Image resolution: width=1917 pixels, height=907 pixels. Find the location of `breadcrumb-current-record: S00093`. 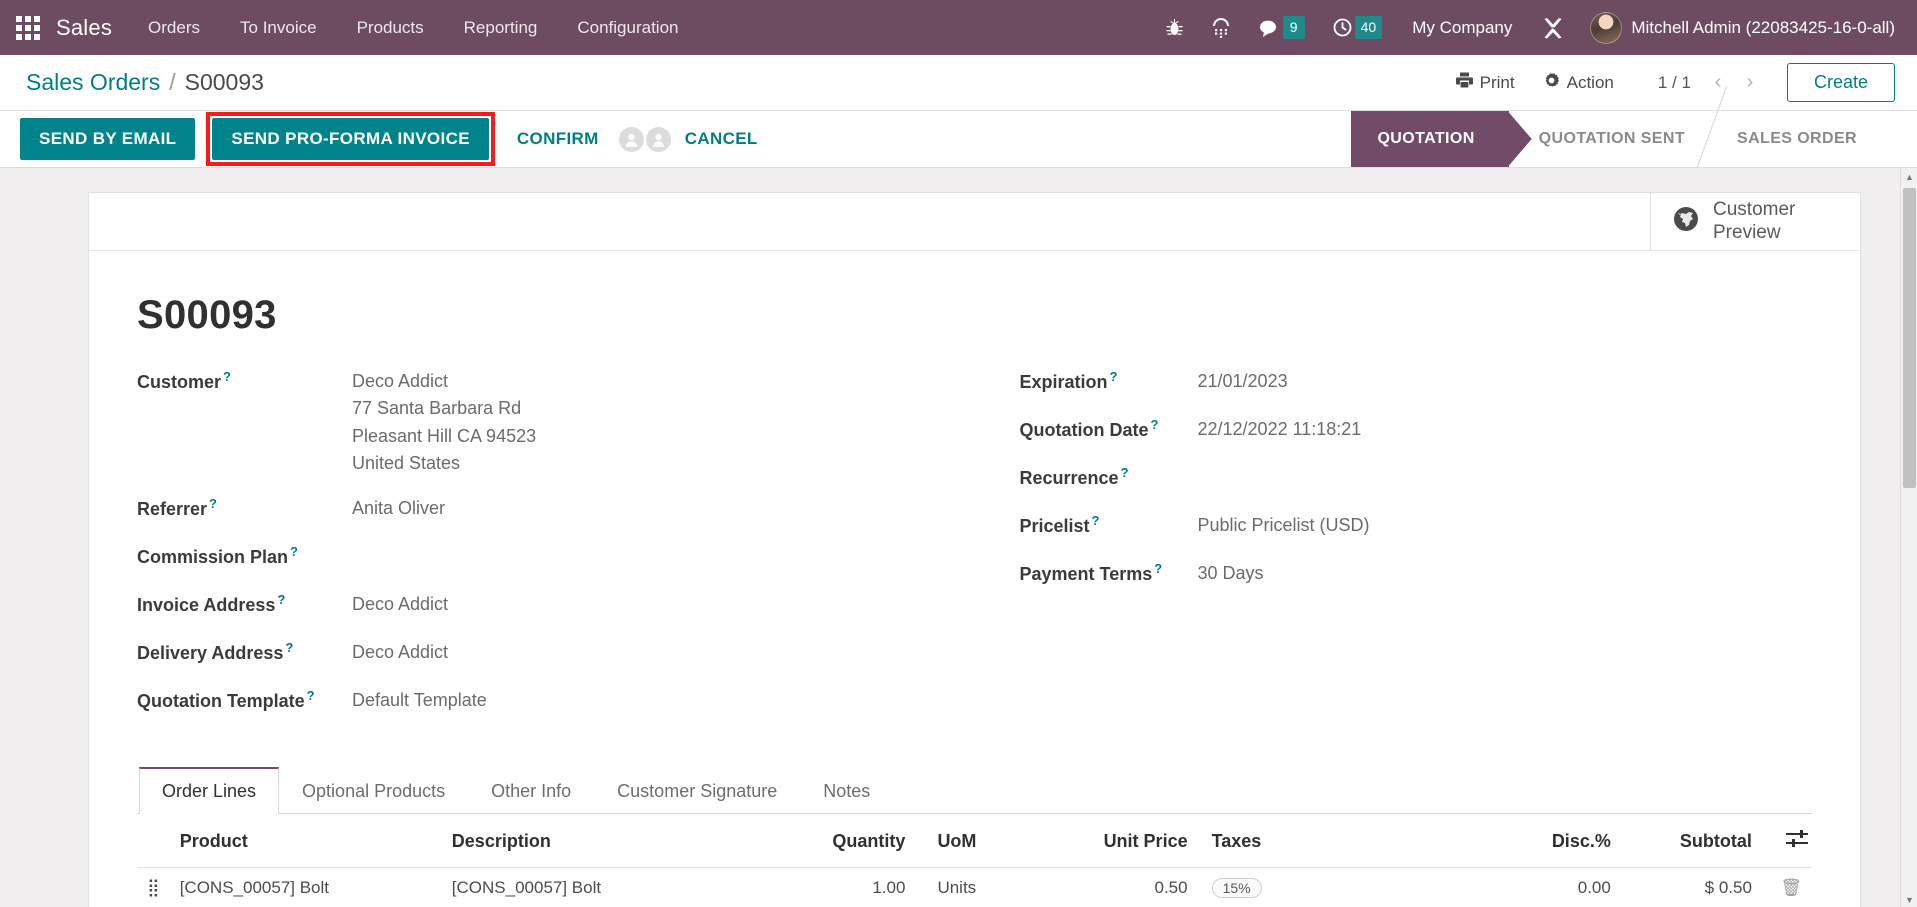

breadcrumb-current-record: S00093 is located at coordinates (224, 82).